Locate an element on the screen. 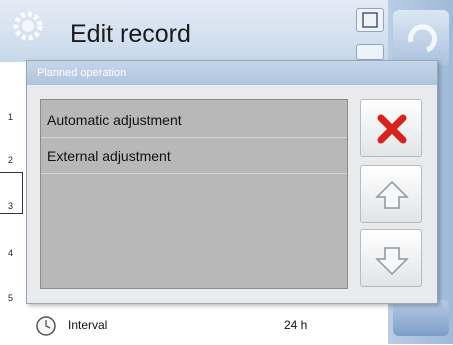 The height and width of the screenshot is (345, 453). scroll-up-button is located at coordinates (391, 194).